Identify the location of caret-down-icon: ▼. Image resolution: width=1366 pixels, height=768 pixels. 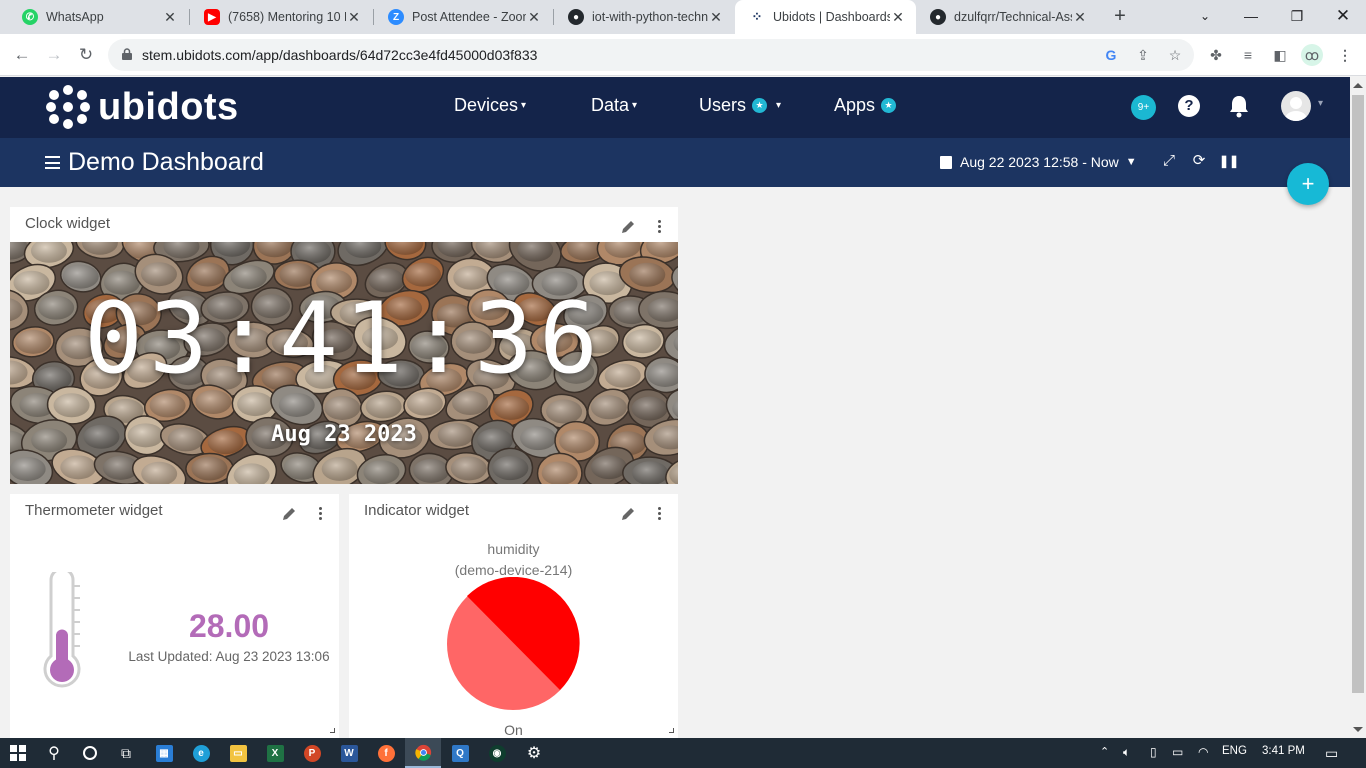
(1131, 162).